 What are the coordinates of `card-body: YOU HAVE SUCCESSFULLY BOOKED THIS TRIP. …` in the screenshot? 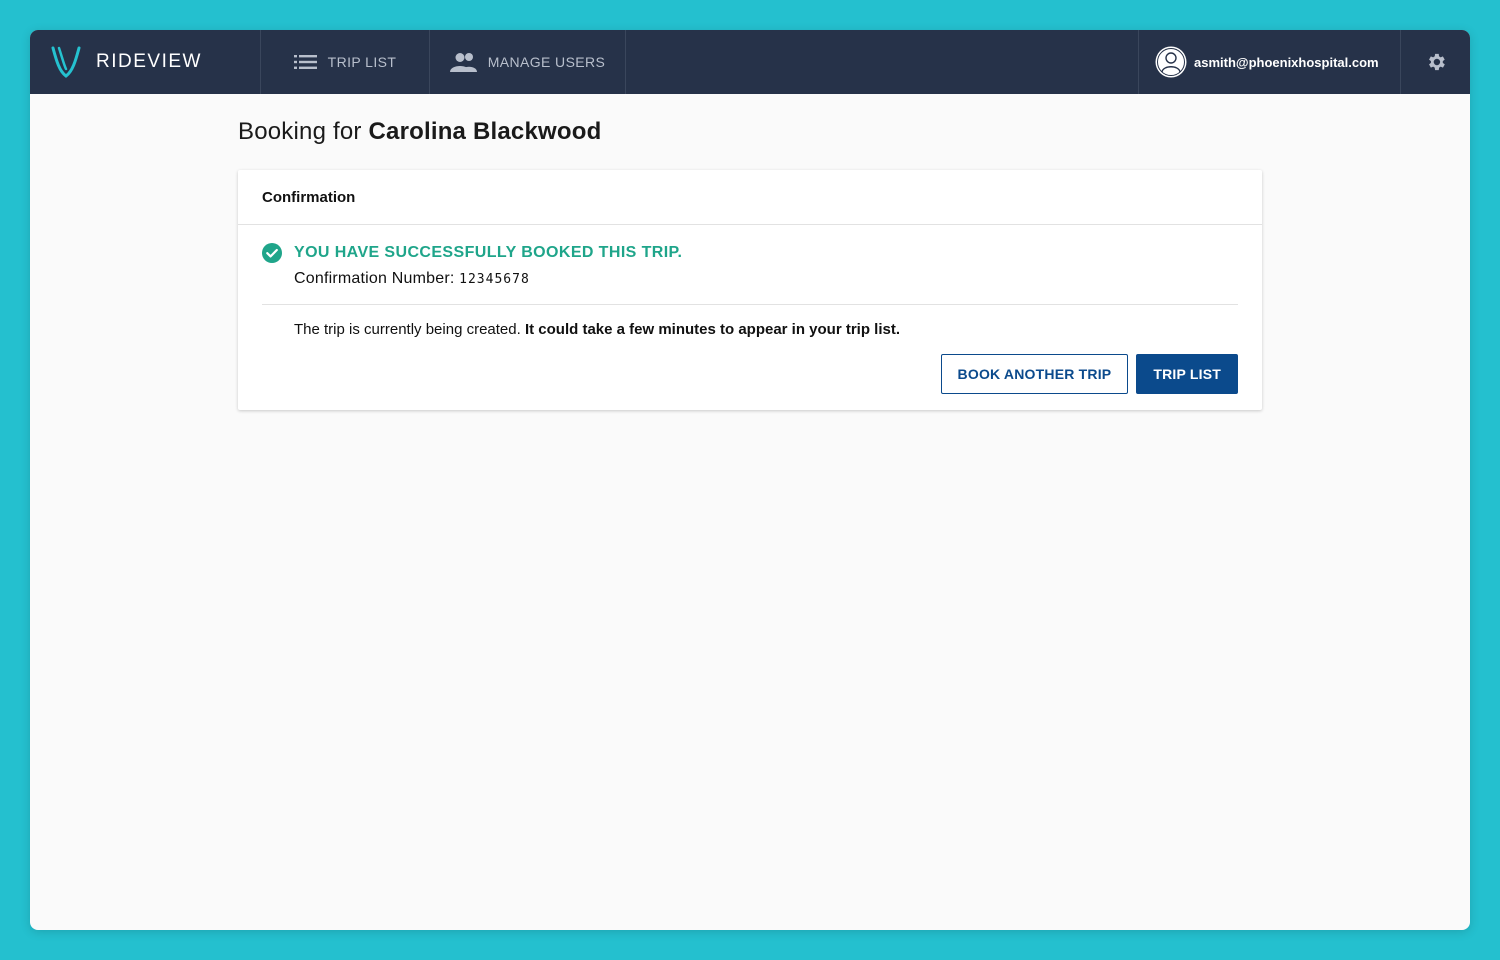 It's located at (750, 317).